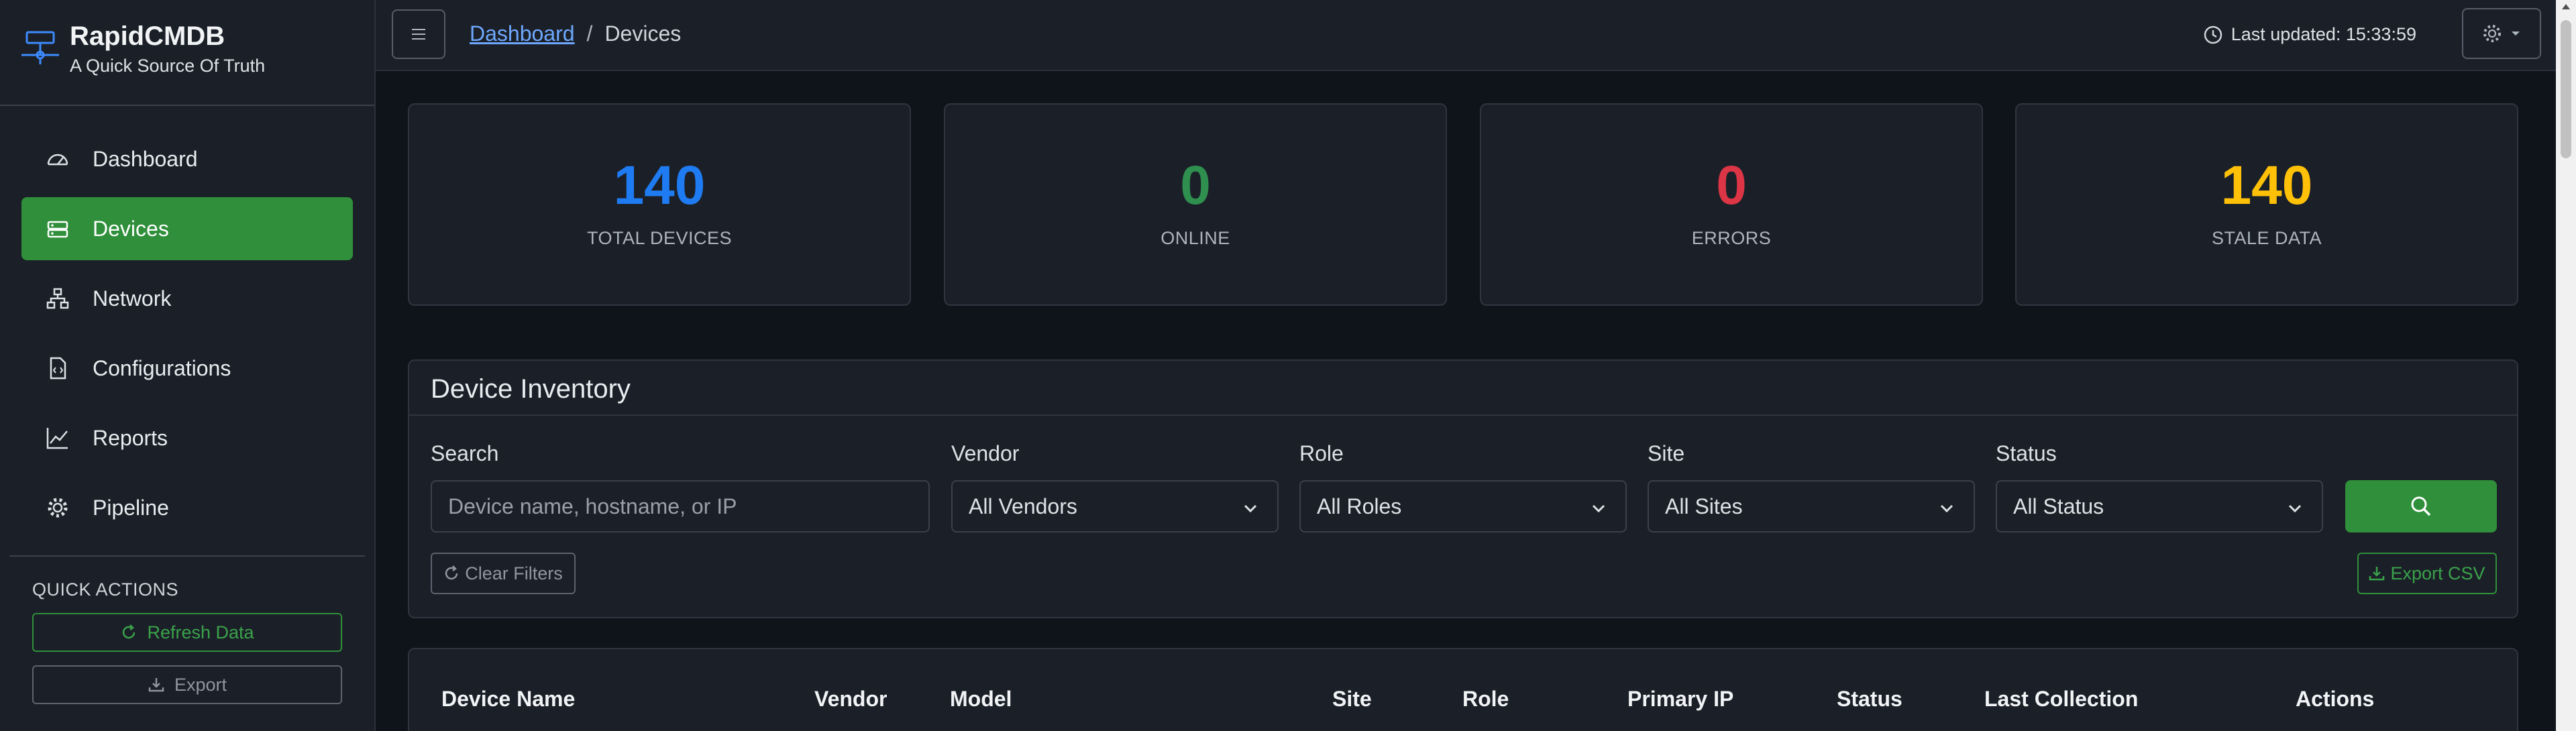 The height and width of the screenshot is (731, 2576). What do you see at coordinates (981, 699) in the screenshot?
I see `column-header-model: Model` at bounding box center [981, 699].